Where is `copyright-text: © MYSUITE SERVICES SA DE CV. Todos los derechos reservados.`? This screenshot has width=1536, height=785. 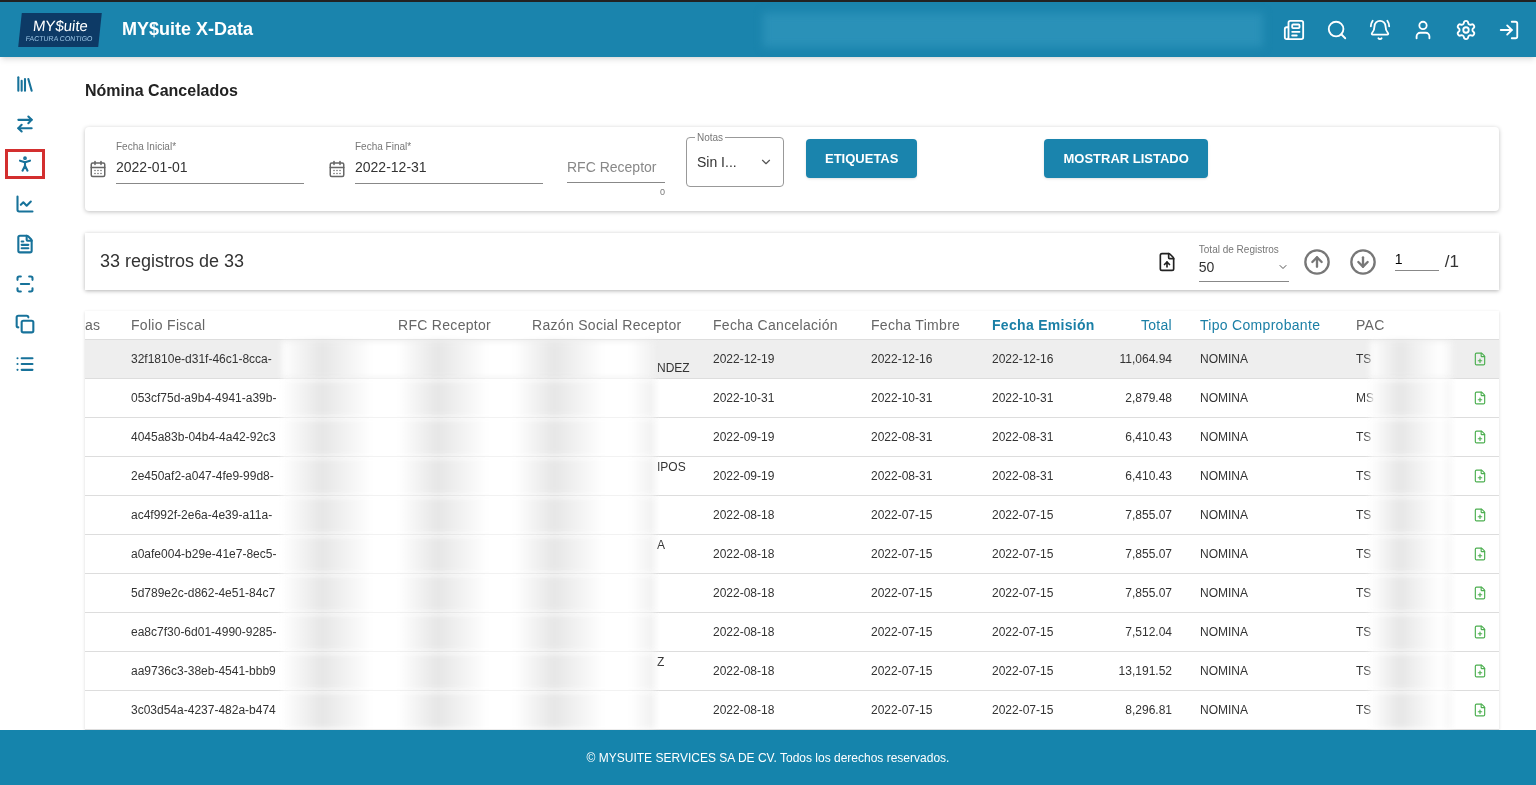
copyright-text: © MYSUITE SERVICES SA DE CV. Todos los derechos reservados. is located at coordinates (768, 758).